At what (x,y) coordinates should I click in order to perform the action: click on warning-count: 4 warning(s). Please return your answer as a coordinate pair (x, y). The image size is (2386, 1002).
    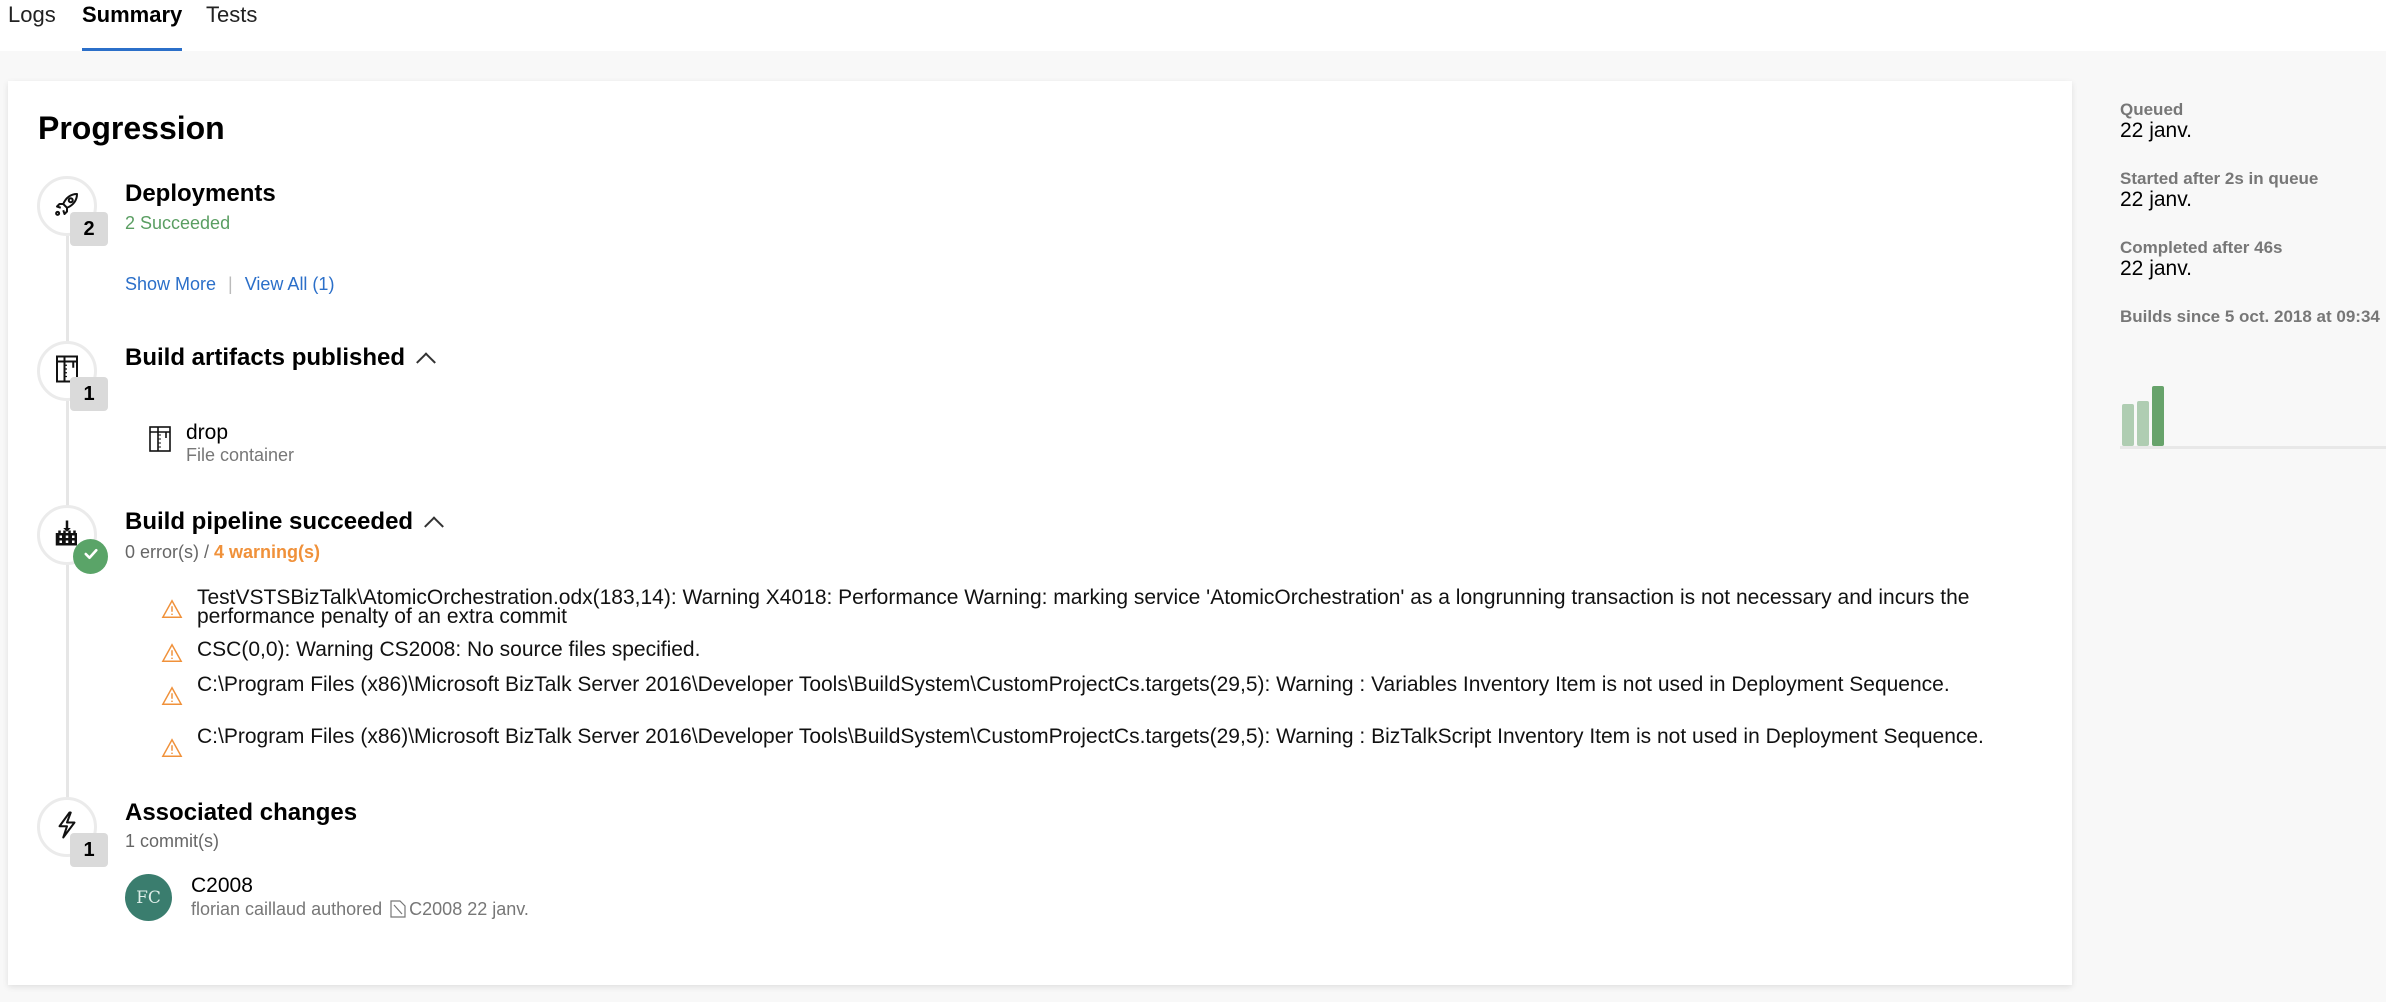
    Looking at the image, I should click on (267, 552).